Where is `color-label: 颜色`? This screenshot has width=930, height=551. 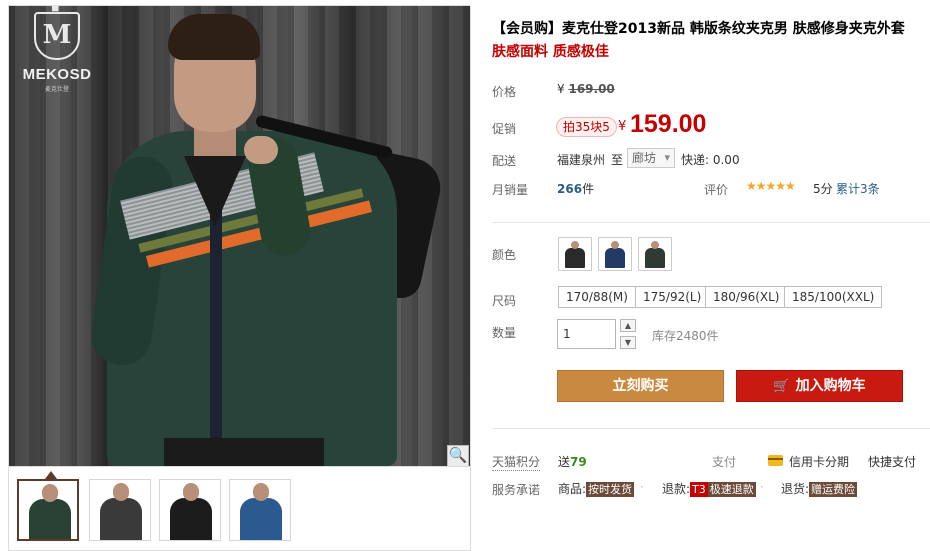 color-label: 颜色 is located at coordinates (504, 255).